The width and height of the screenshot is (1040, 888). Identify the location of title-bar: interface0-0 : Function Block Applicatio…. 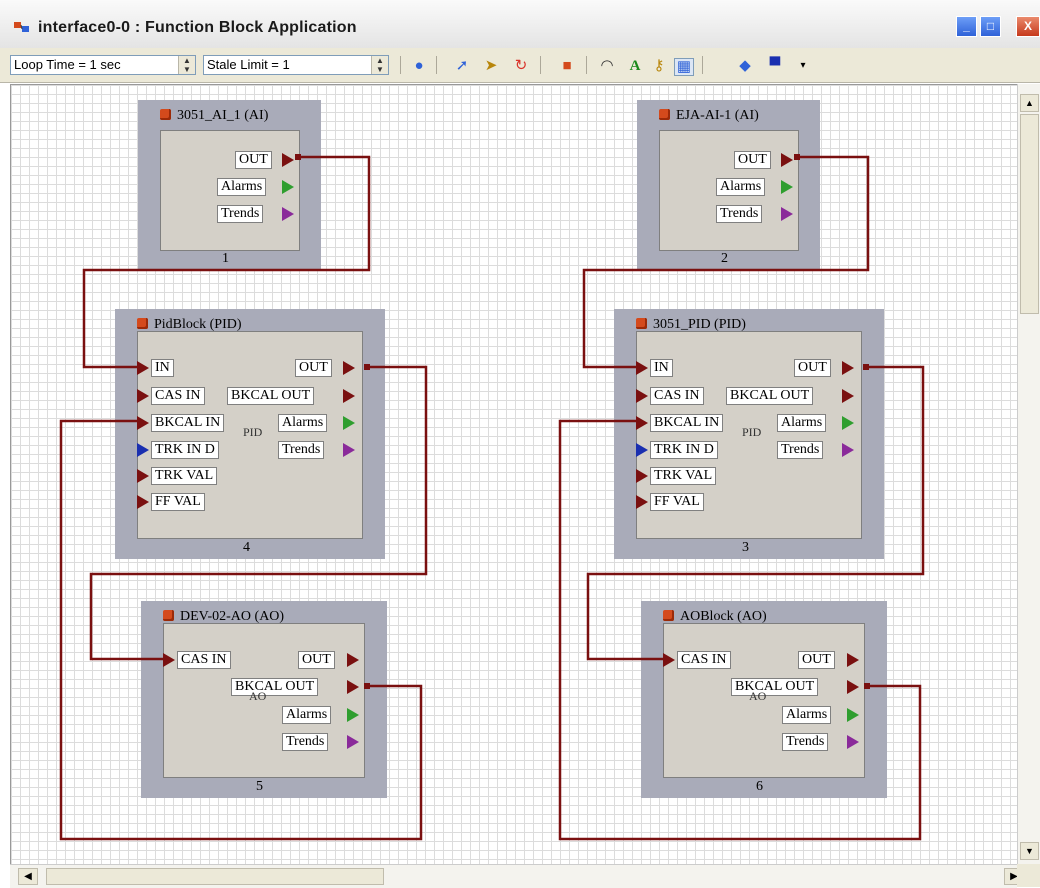
(520, 24).